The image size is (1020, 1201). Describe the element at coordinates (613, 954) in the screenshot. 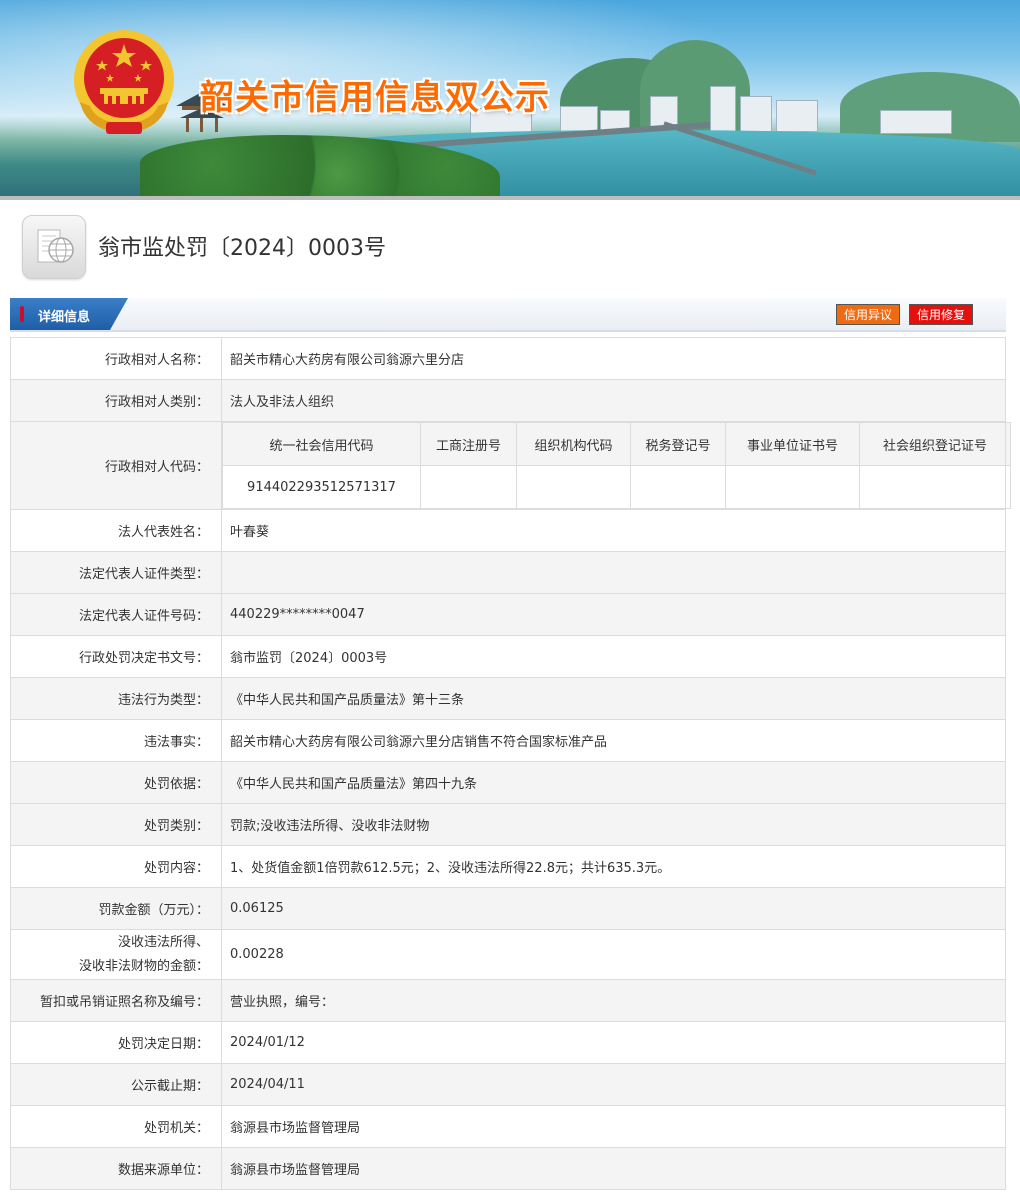

I see `row-value: 0.00228` at that location.